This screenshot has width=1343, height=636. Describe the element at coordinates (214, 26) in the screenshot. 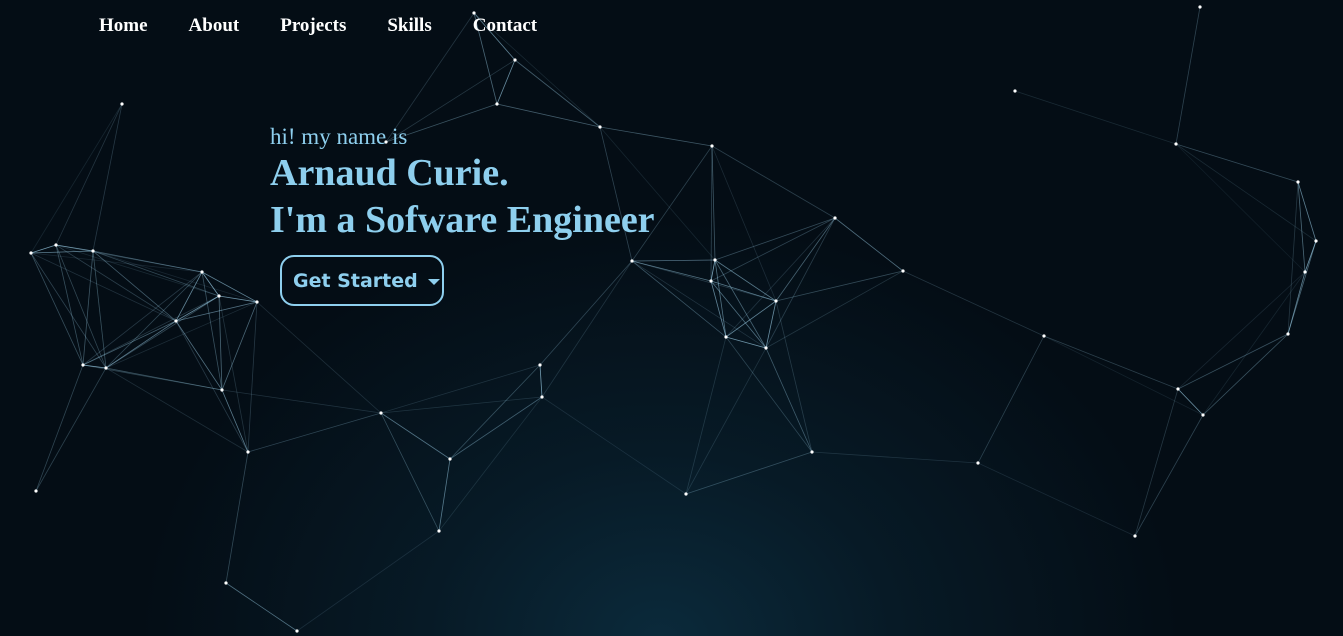

I see `nav-about-link: About` at that location.